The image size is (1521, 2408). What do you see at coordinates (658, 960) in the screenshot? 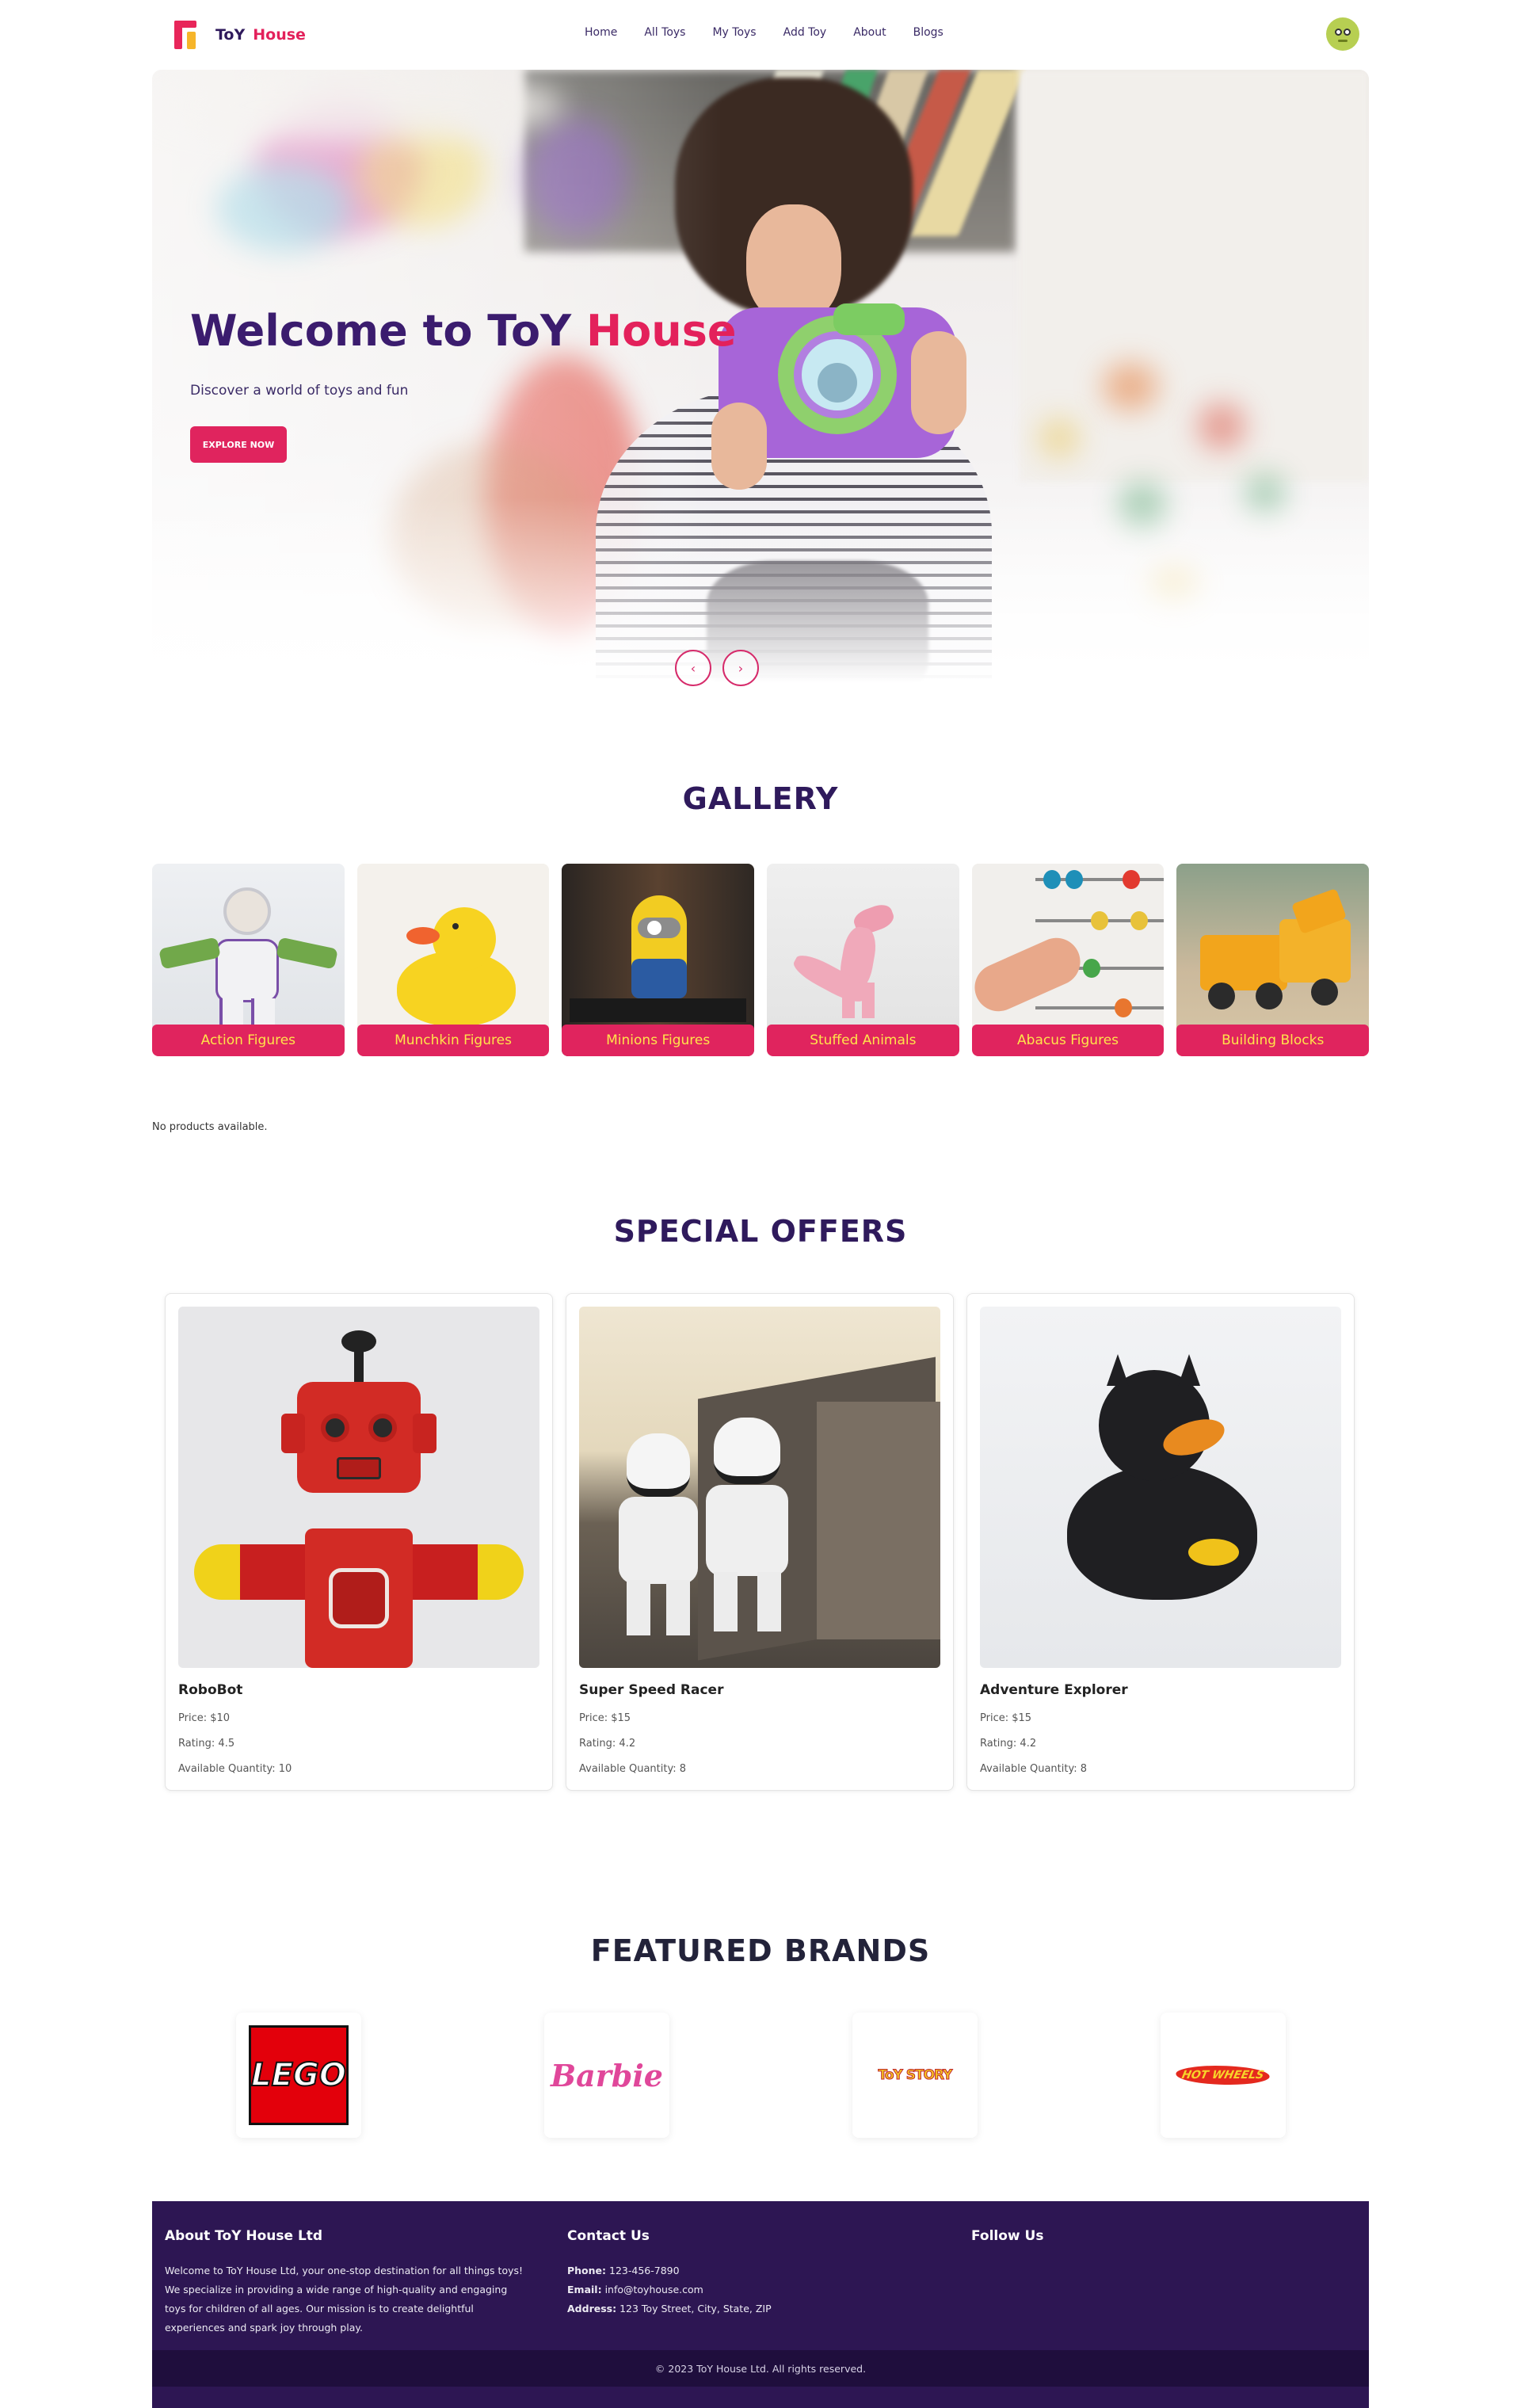
I see `gallery-item-minions-figures: Minions Figures` at bounding box center [658, 960].